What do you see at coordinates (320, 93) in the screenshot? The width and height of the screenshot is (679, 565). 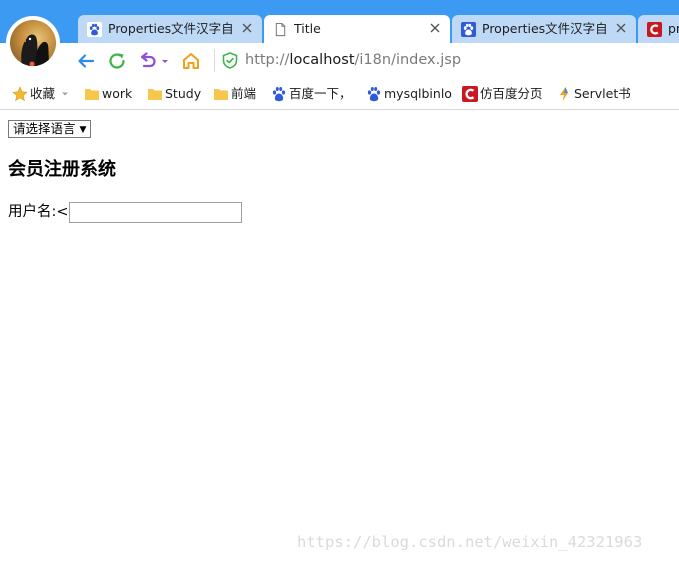 I see `bookmark-label: 百度一下，` at bounding box center [320, 93].